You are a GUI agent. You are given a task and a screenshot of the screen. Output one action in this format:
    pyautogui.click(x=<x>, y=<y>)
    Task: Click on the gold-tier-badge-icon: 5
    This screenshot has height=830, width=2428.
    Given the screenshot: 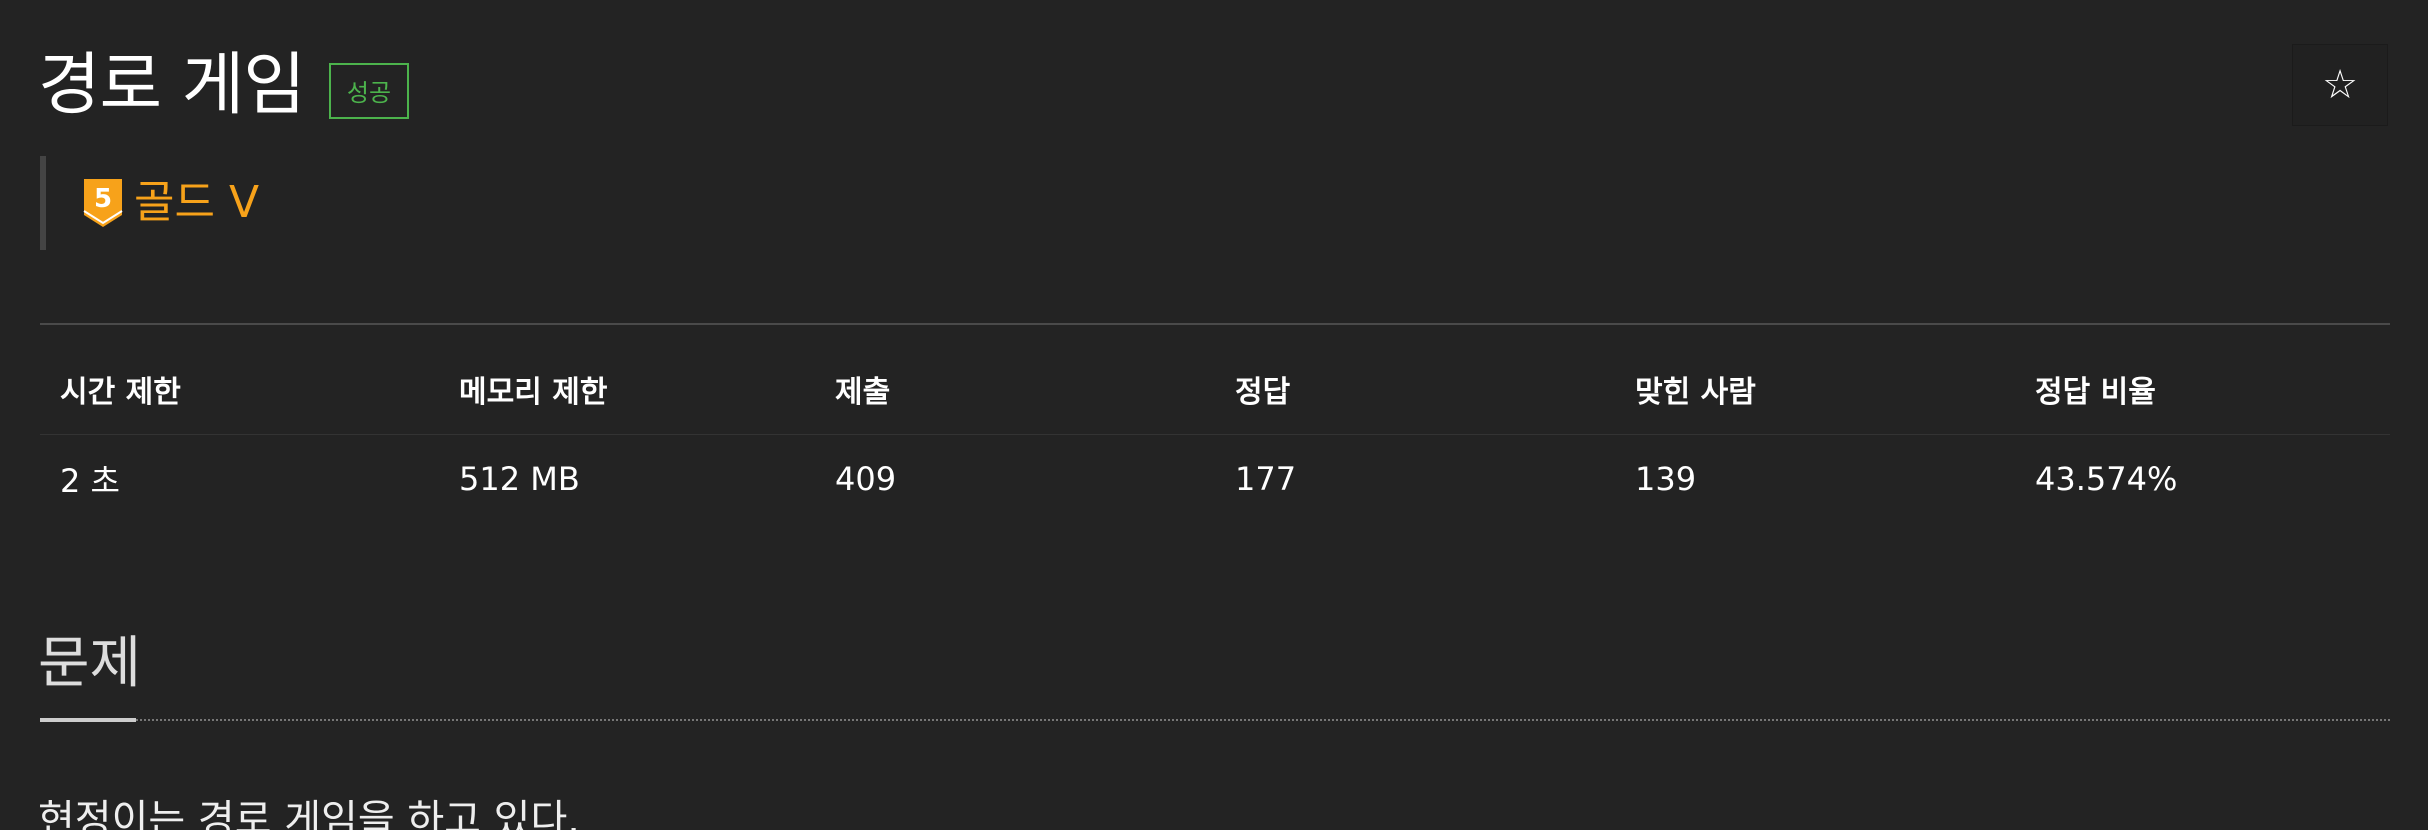 What is the action you would take?
    pyautogui.click(x=103, y=203)
    